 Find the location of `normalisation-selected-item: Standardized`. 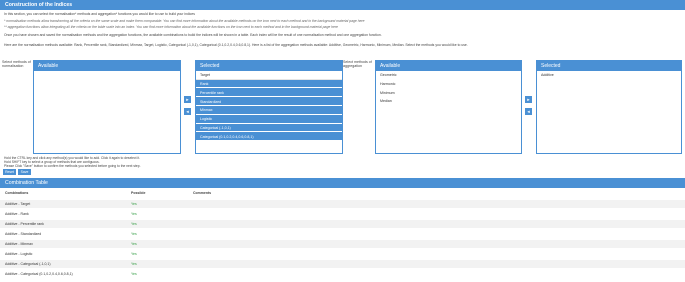

normalisation-selected-item: Standardized is located at coordinates (269, 101).